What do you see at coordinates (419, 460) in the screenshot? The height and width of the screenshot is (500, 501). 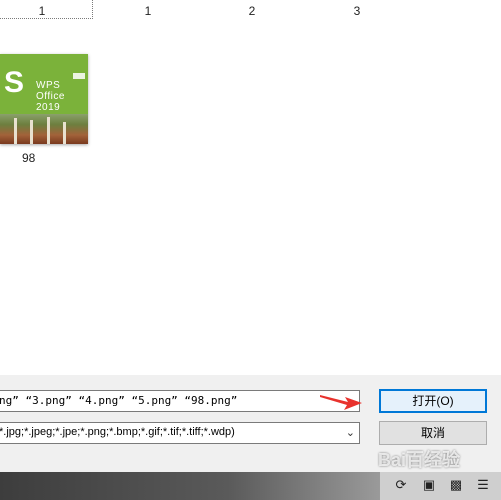 I see `watermark-text: Bai百经验` at bounding box center [419, 460].